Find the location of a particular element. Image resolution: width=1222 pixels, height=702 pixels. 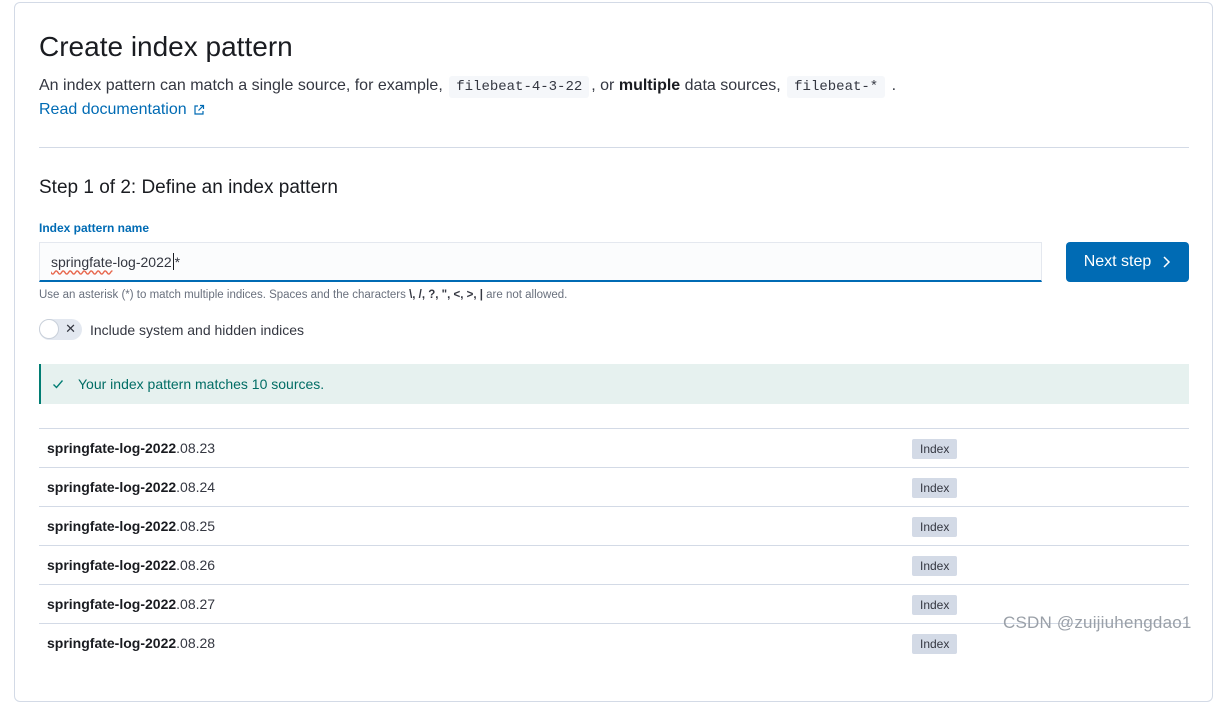

read-documentation-label: Read documentation is located at coordinates (113, 109).